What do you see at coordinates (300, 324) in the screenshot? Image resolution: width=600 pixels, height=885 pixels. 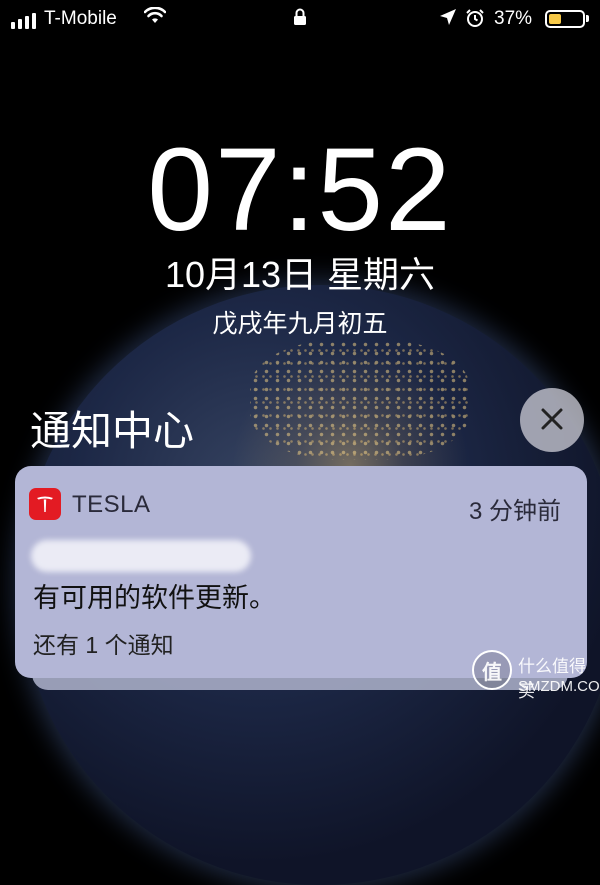 I see `lunar-date: 戊戌年九月初五` at bounding box center [300, 324].